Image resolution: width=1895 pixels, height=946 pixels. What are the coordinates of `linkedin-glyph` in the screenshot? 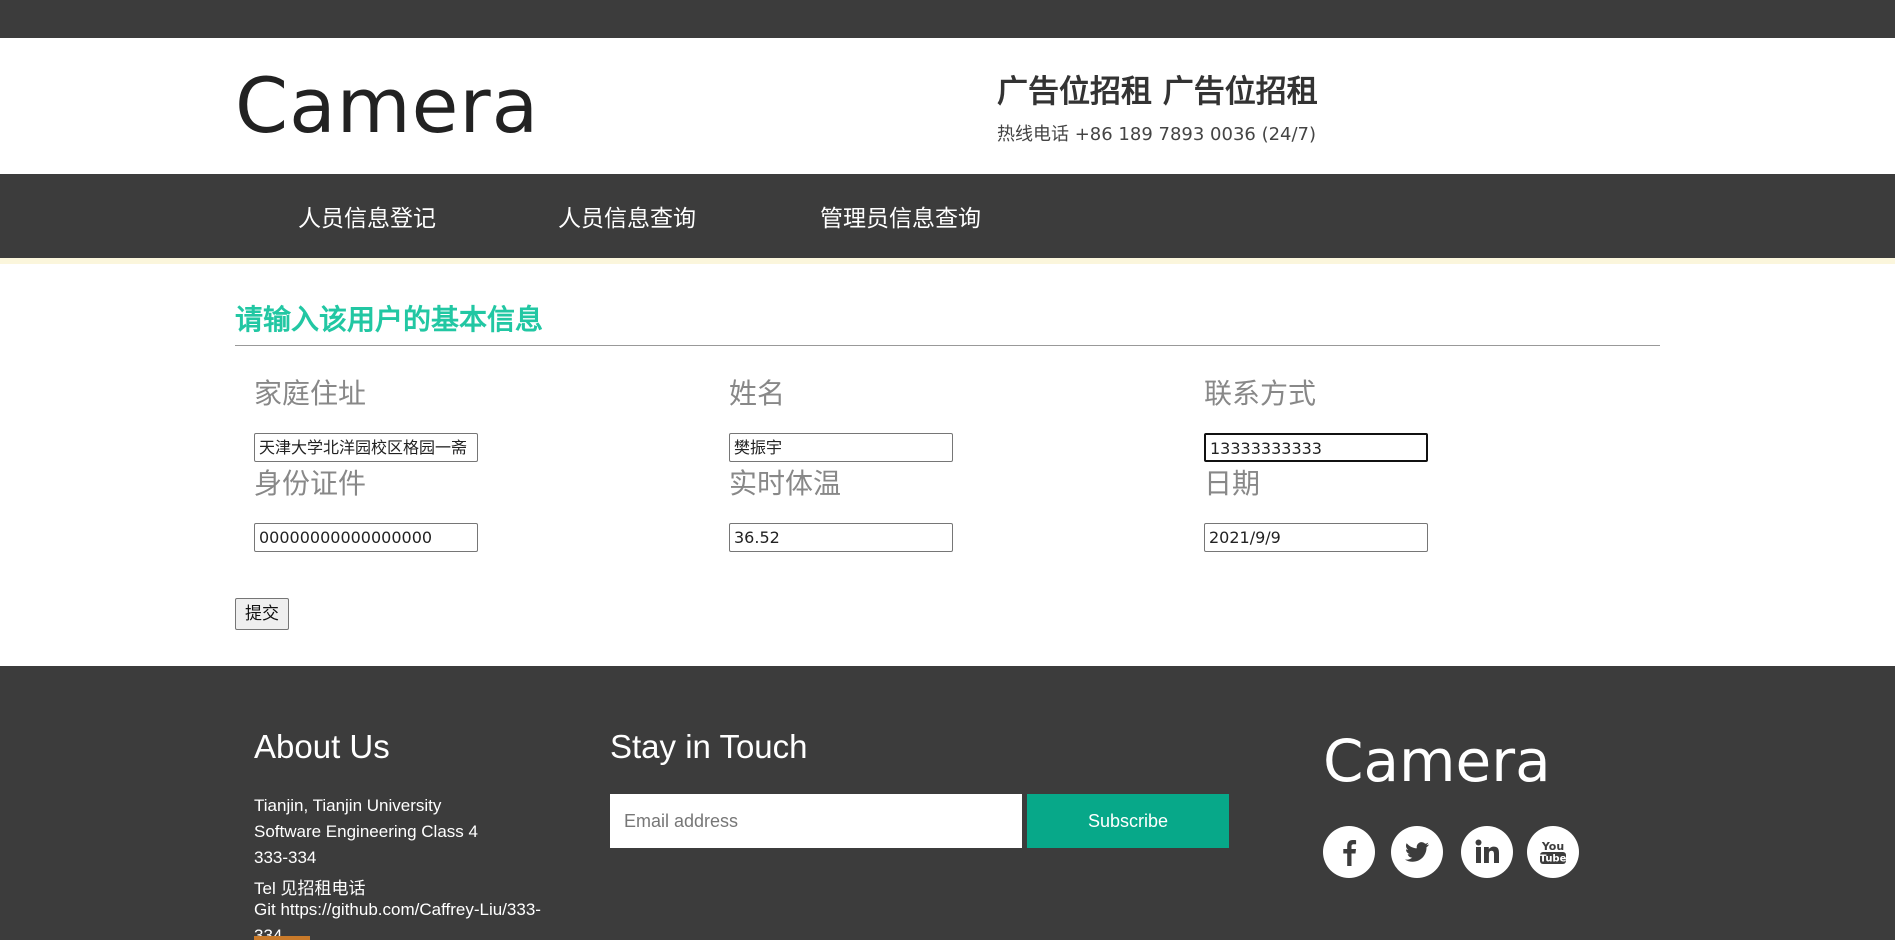 It's located at (1487, 851).